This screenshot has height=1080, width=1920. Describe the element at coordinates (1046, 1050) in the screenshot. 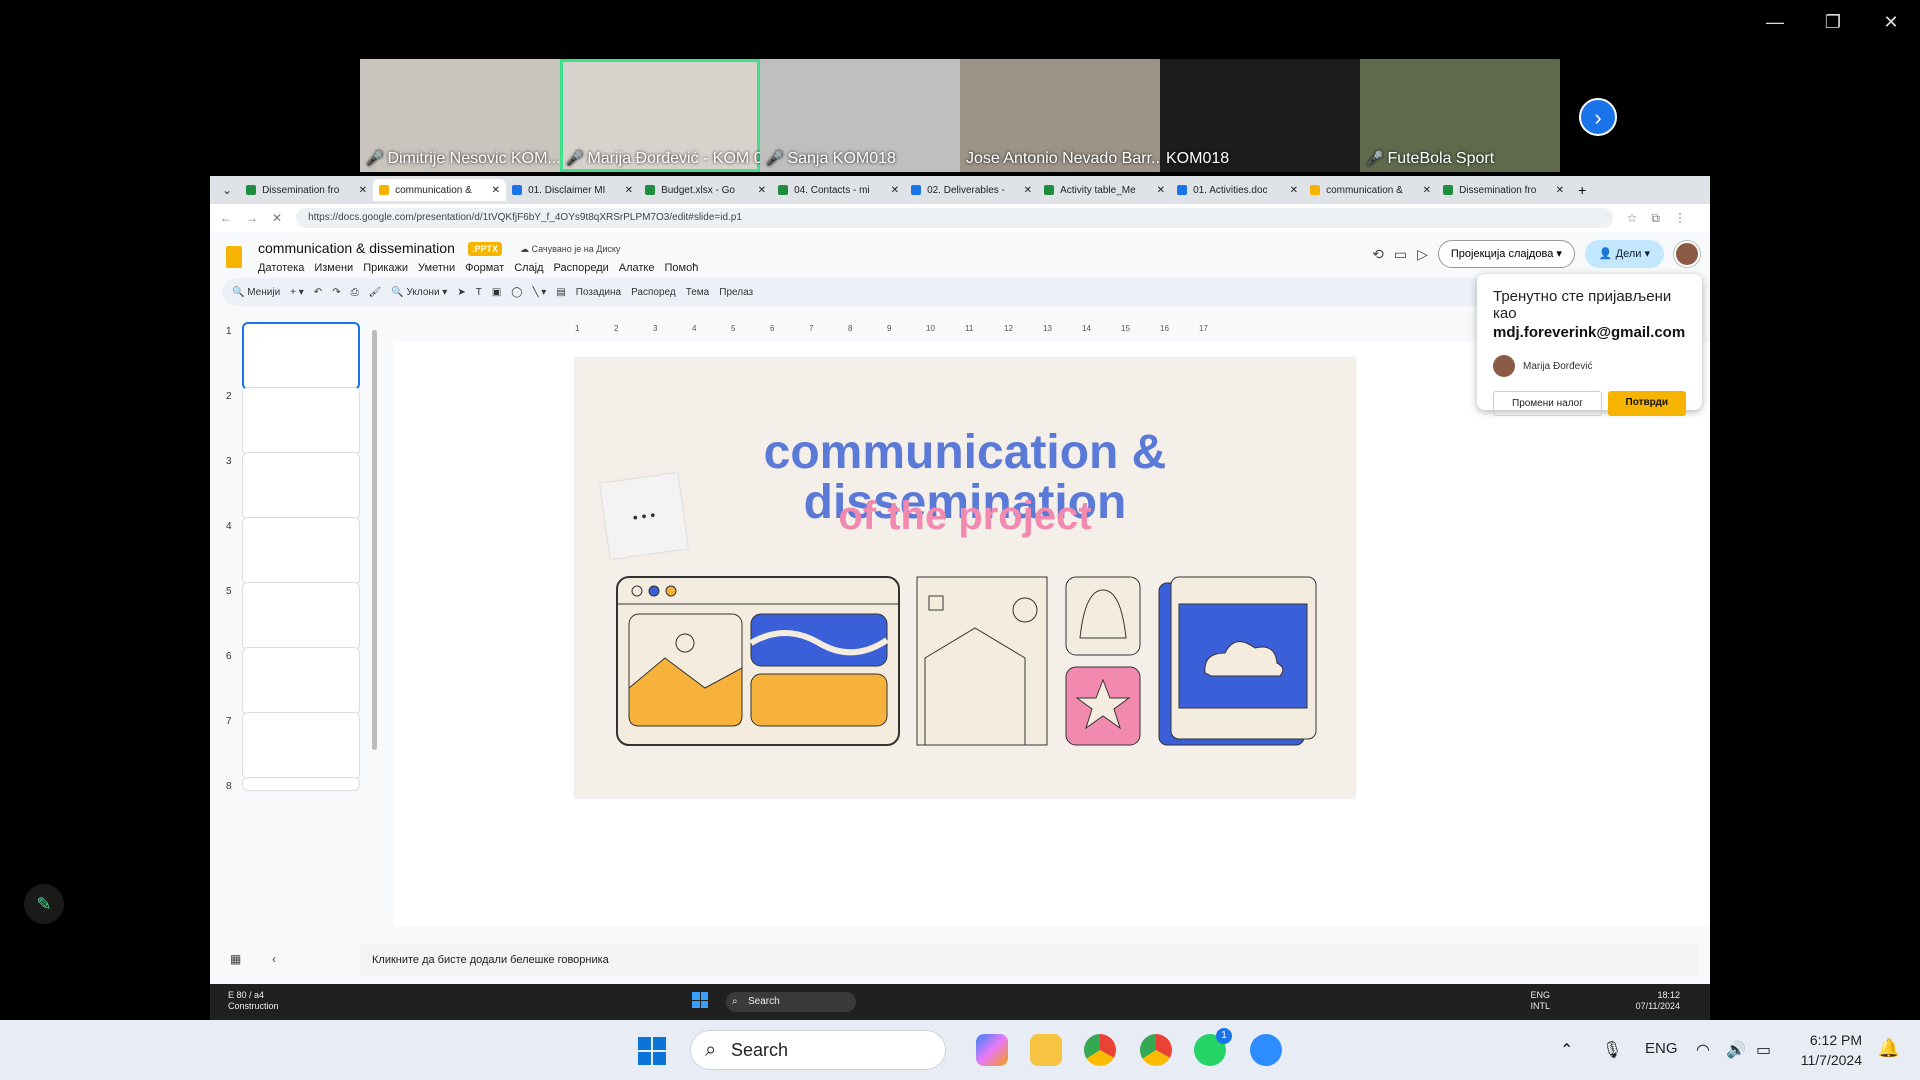

I see `file-explorer-icon` at that location.